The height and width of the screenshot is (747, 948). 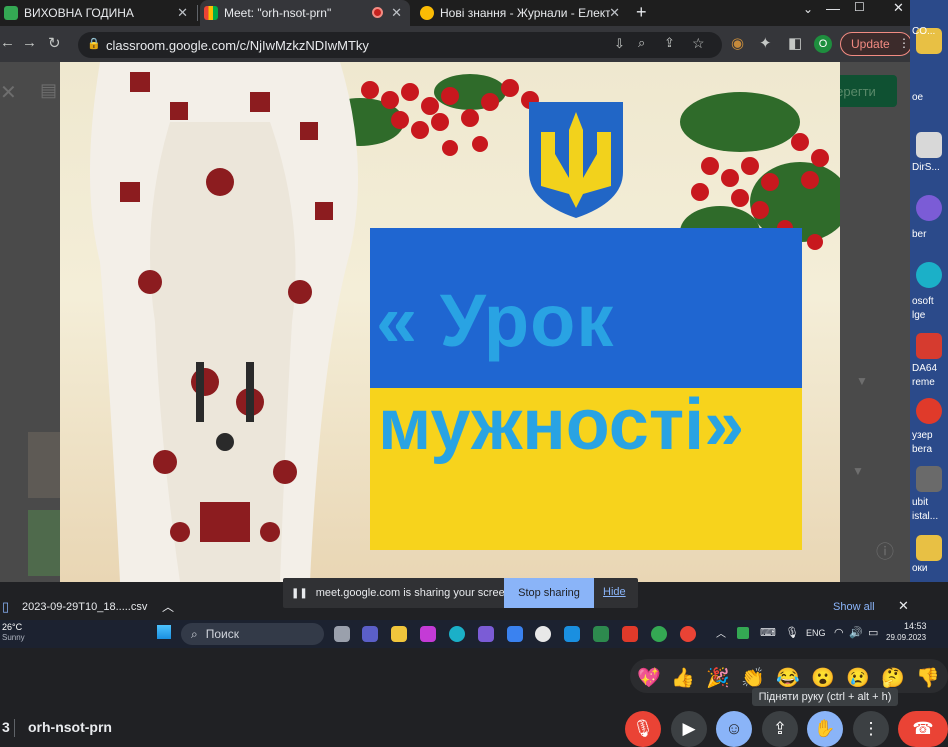 I want to click on maximize-icon: ☐, so click(x=859, y=7).